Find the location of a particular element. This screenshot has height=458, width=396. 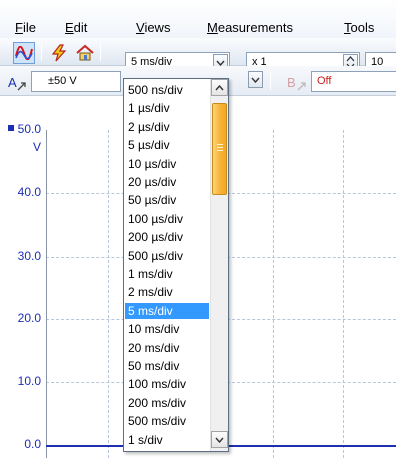

dropdown-option: 50 µs/div is located at coordinates (167, 200).